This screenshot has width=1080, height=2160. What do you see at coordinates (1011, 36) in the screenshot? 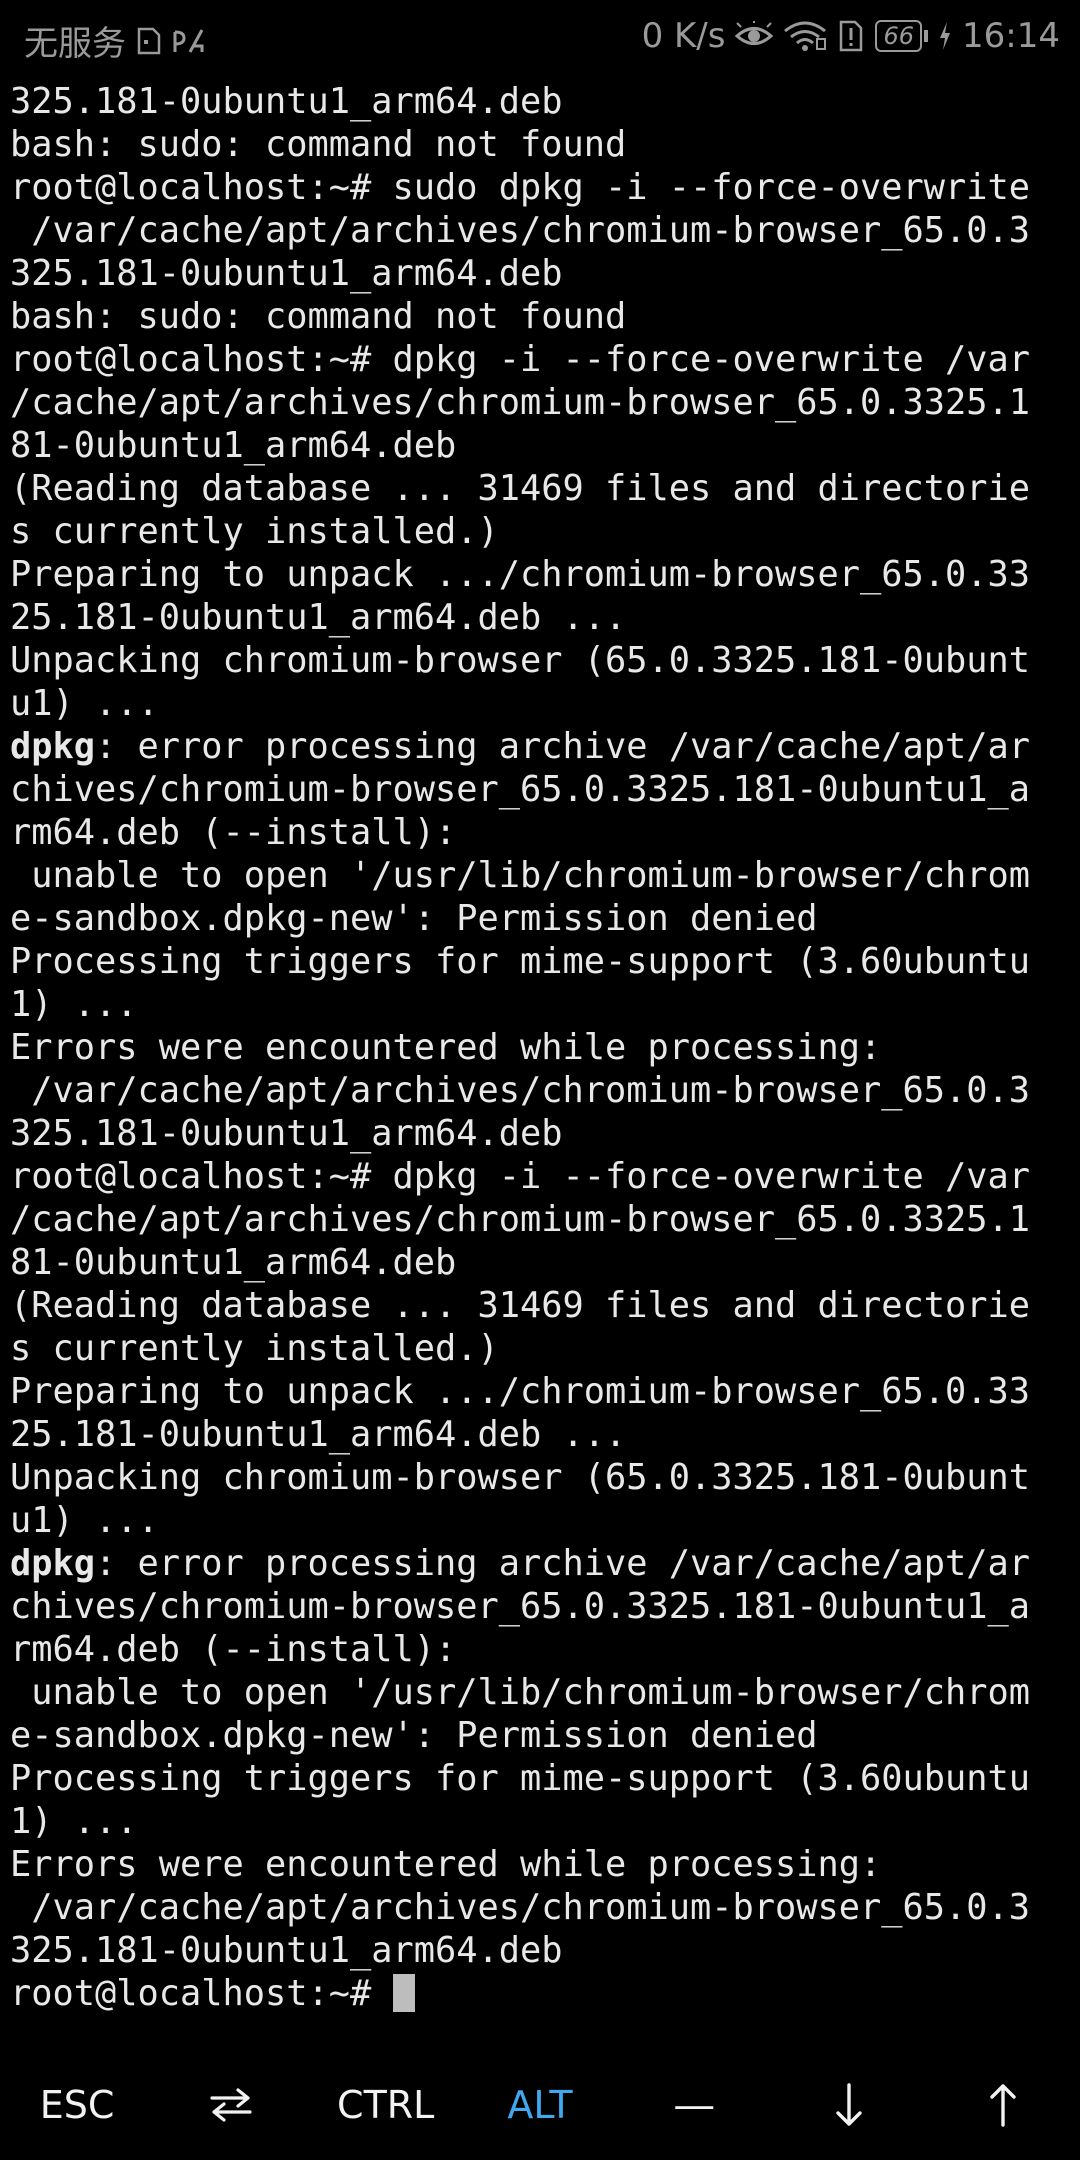
I see `clock: 16:14` at bounding box center [1011, 36].